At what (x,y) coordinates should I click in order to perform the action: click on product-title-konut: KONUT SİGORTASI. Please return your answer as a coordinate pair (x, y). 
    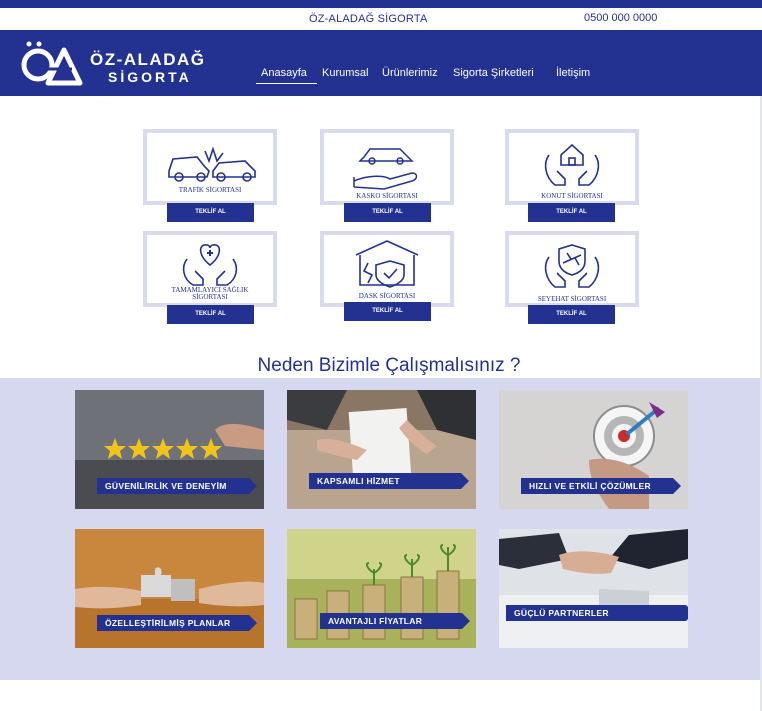
    Looking at the image, I should click on (572, 196).